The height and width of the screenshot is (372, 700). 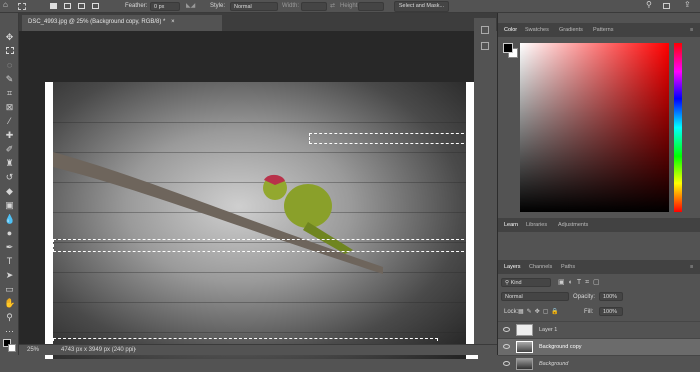 I want to click on filter-icons: ▣◐T⌗▢, so click(x=581, y=282).